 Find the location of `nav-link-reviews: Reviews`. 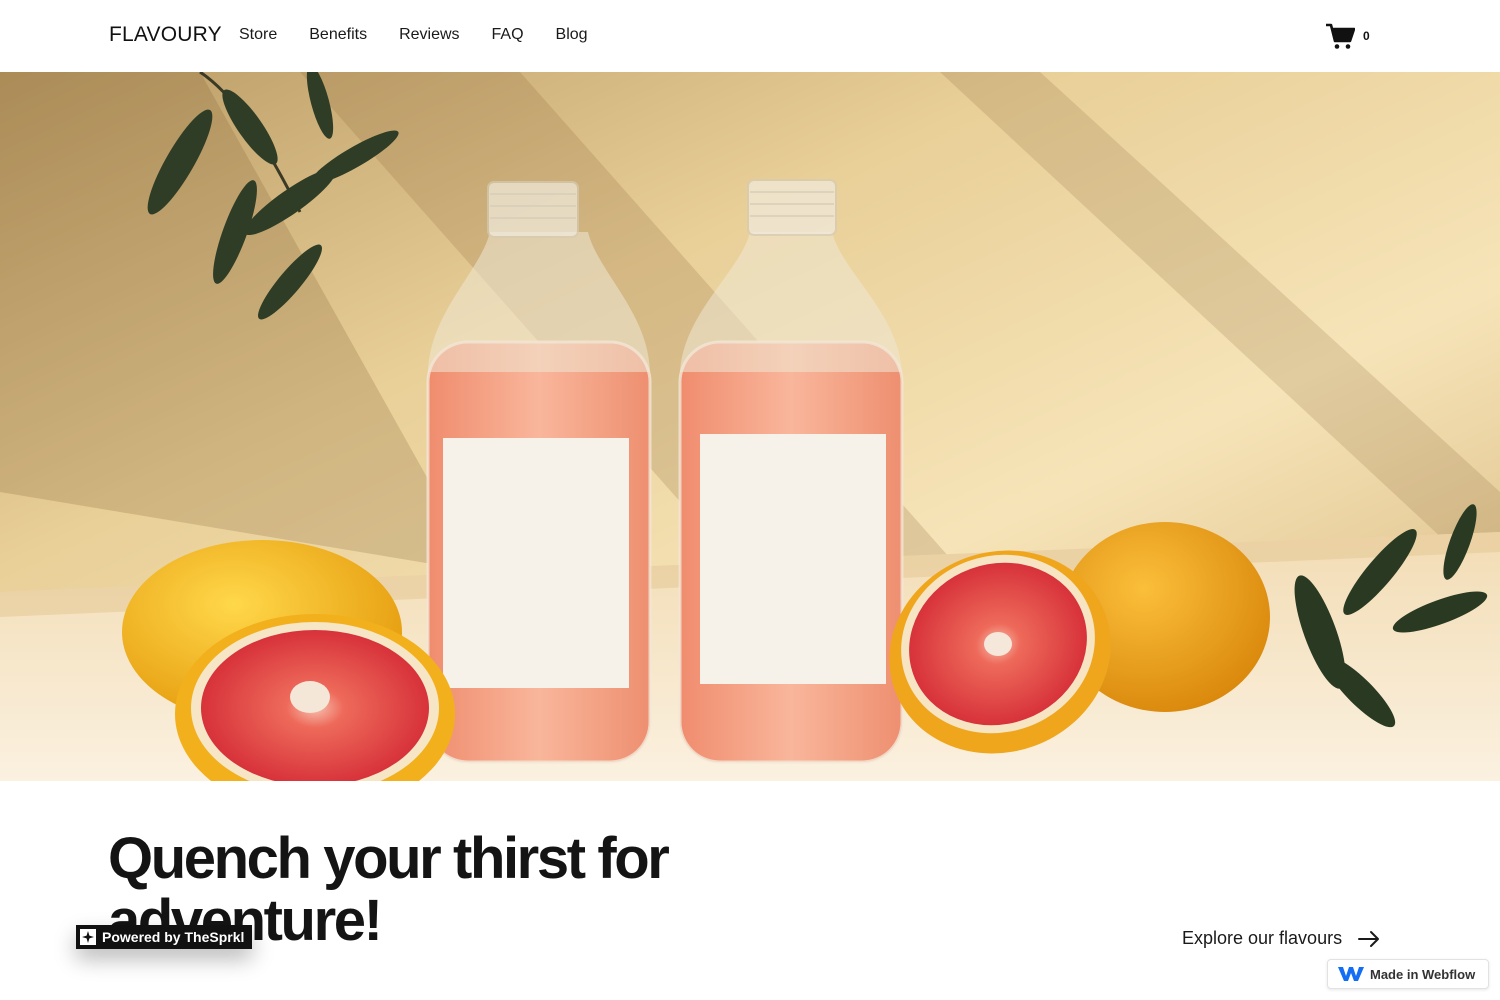

nav-link-reviews: Reviews is located at coordinates (429, 35).